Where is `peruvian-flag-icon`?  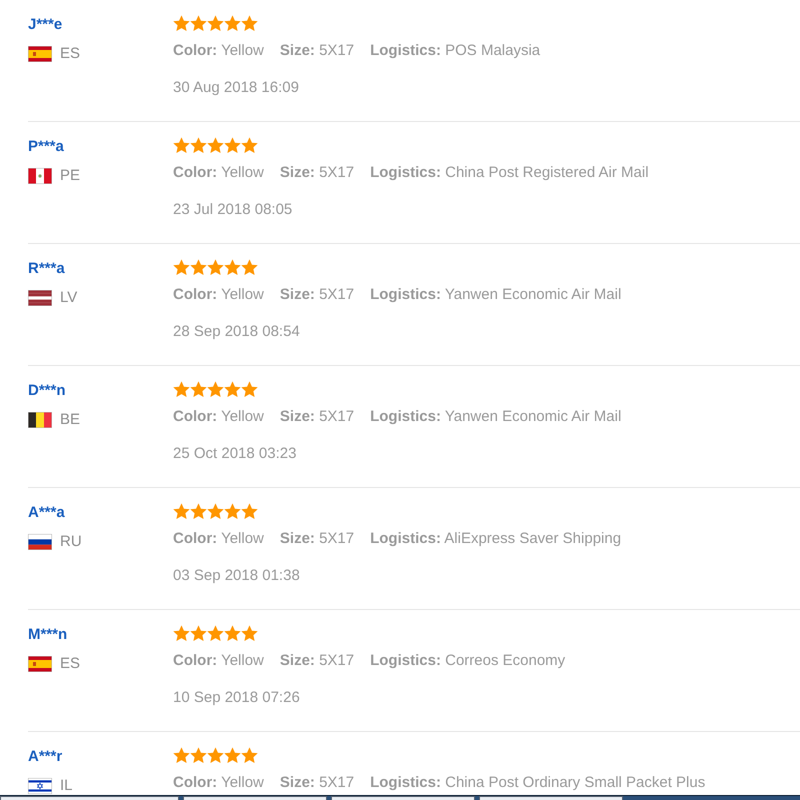
peruvian-flag-icon is located at coordinates (40, 176).